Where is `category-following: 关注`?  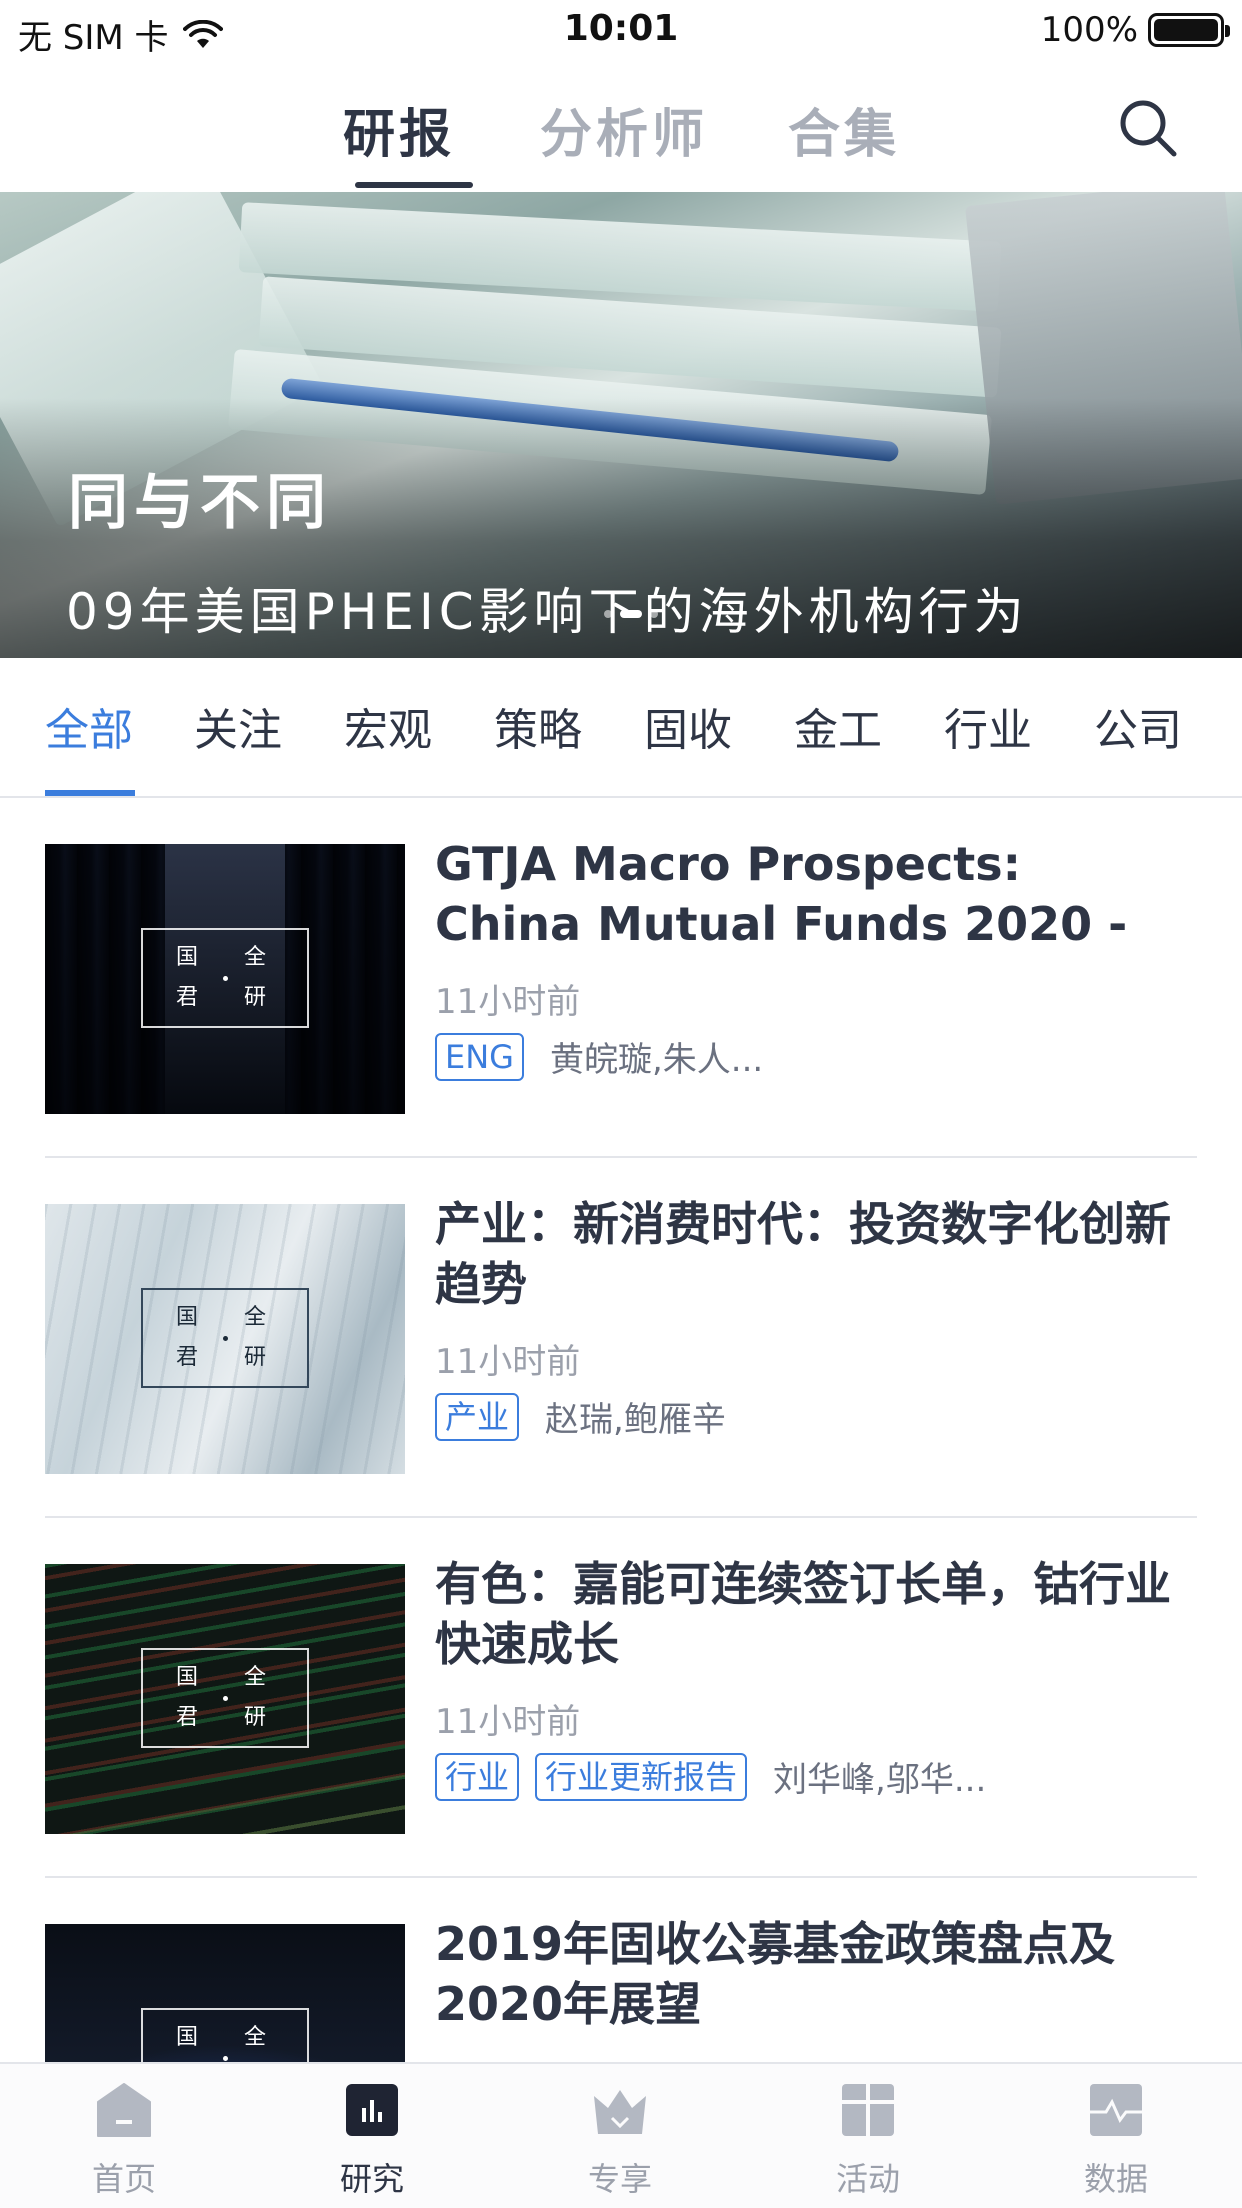 category-following: 关注 is located at coordinates (238, 726).